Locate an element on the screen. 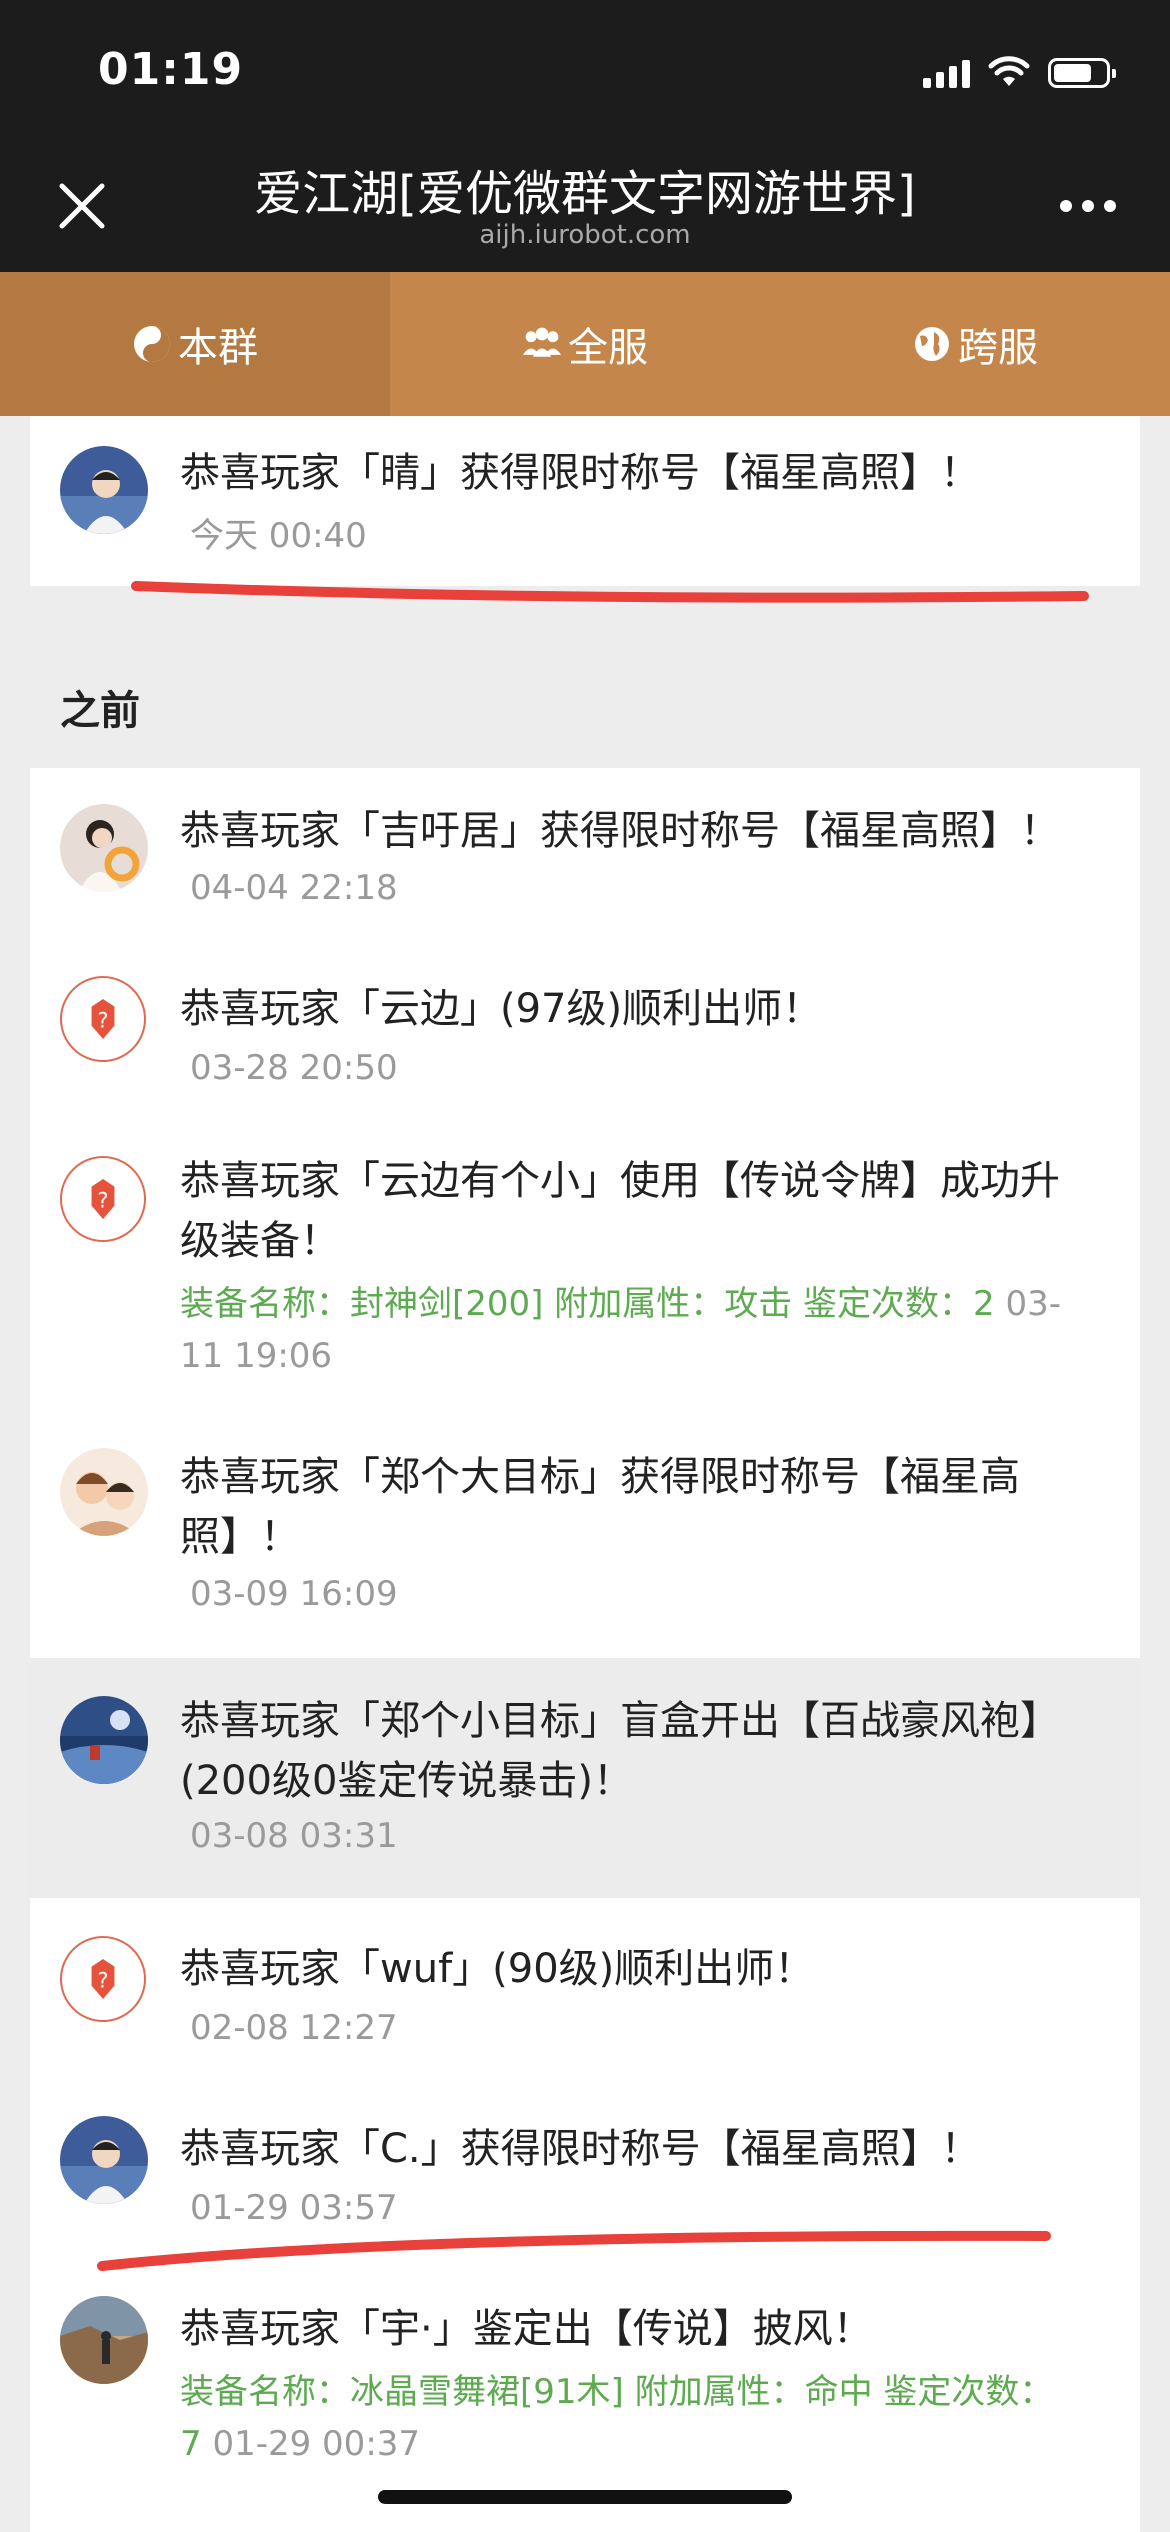 The width and height of the screenshot is (1170, 2532). timestamp: 03-28 20:50 is located at coordinates (294, 1068).